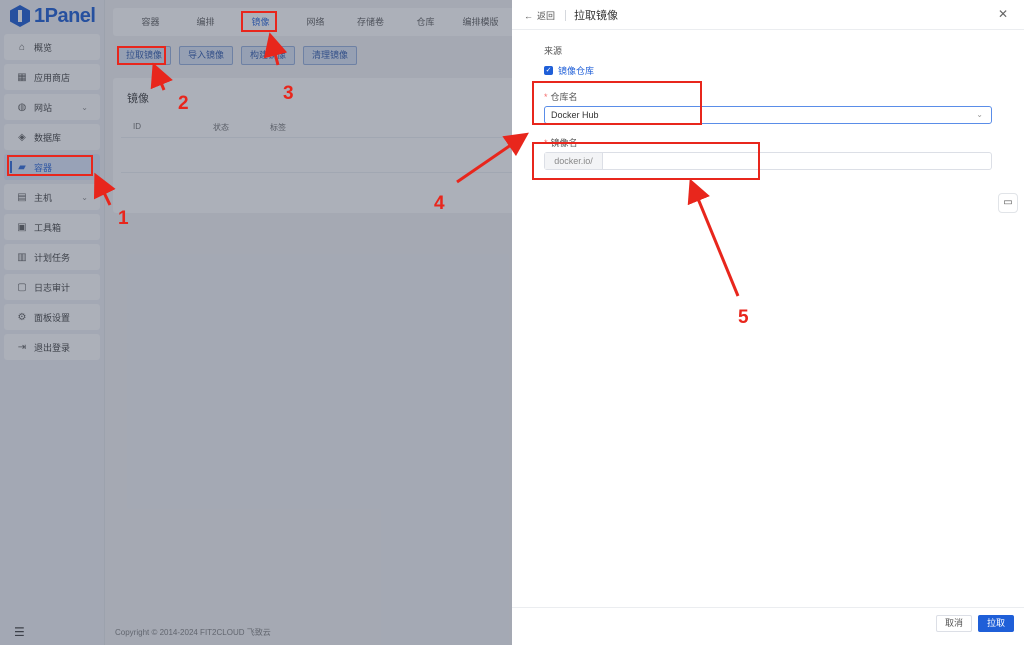 Image resolution: width=1024 pixels, height=645 pixels. What do you see at coordinates (596, 16) in the screenshot?
I see `drawer-title: 拉取镜像` at bounding box center [596, 16].